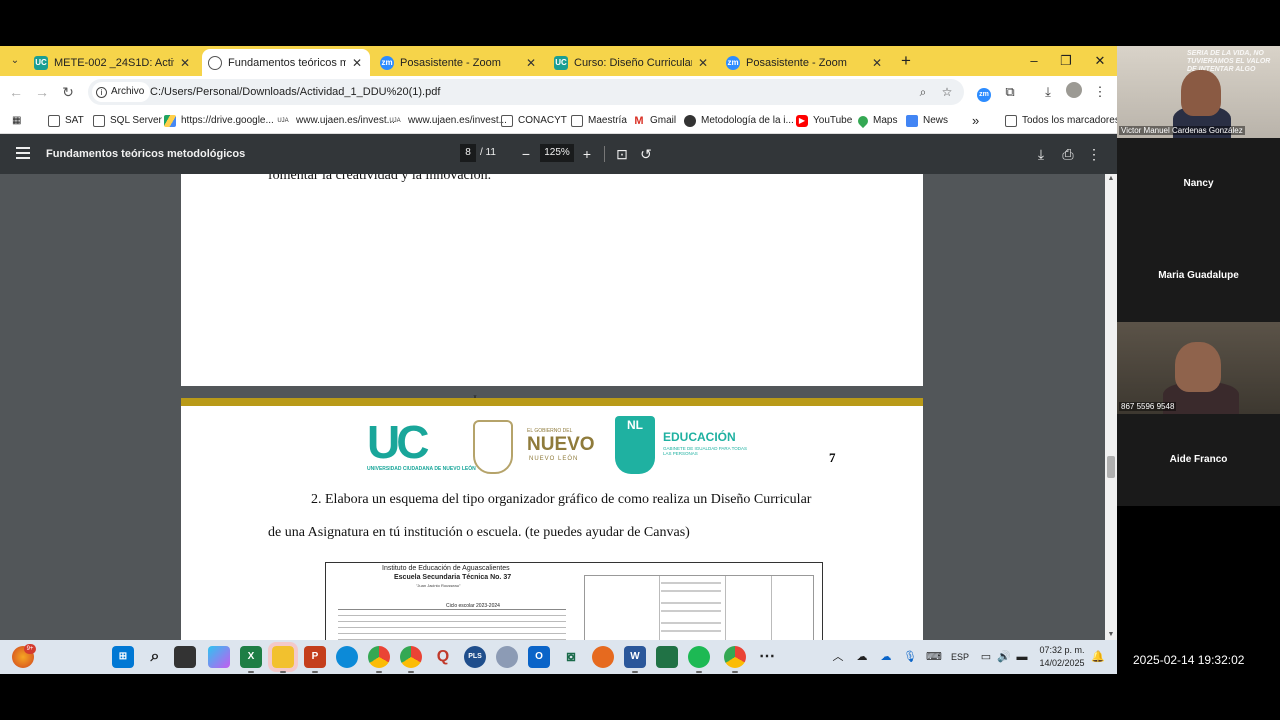 The height and width of the screenshot is (720, 1280). What do you see at coordinates (960, 657) in the screenshot?
I see `language-indicator: ESP` at bounding box center [960, 657].